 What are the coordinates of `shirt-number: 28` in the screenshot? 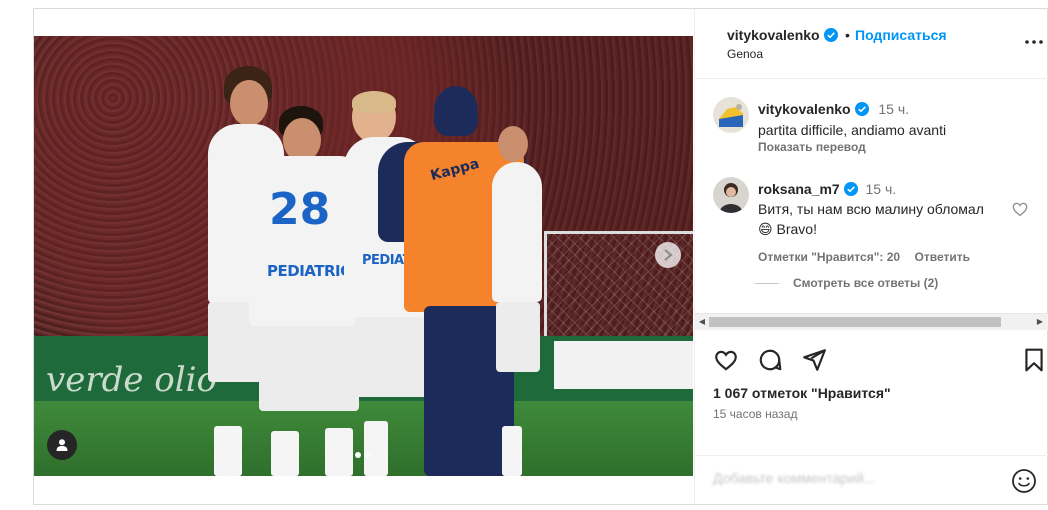 It's located at (300, 209).